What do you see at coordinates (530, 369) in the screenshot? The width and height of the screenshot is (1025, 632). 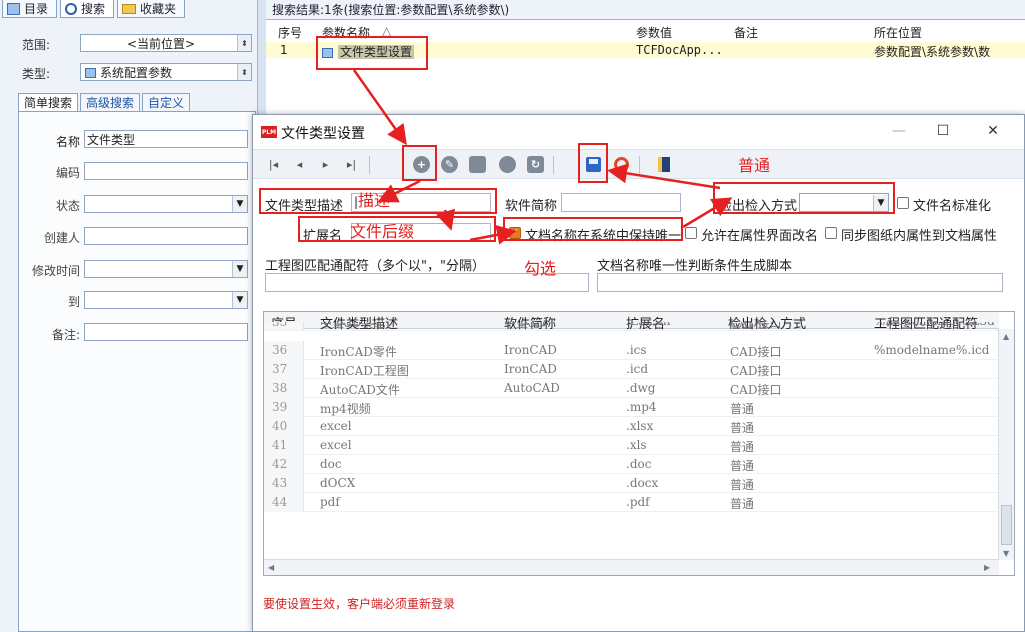 I see `cell-sw: IronCAD` at bounding box center [530, 369].